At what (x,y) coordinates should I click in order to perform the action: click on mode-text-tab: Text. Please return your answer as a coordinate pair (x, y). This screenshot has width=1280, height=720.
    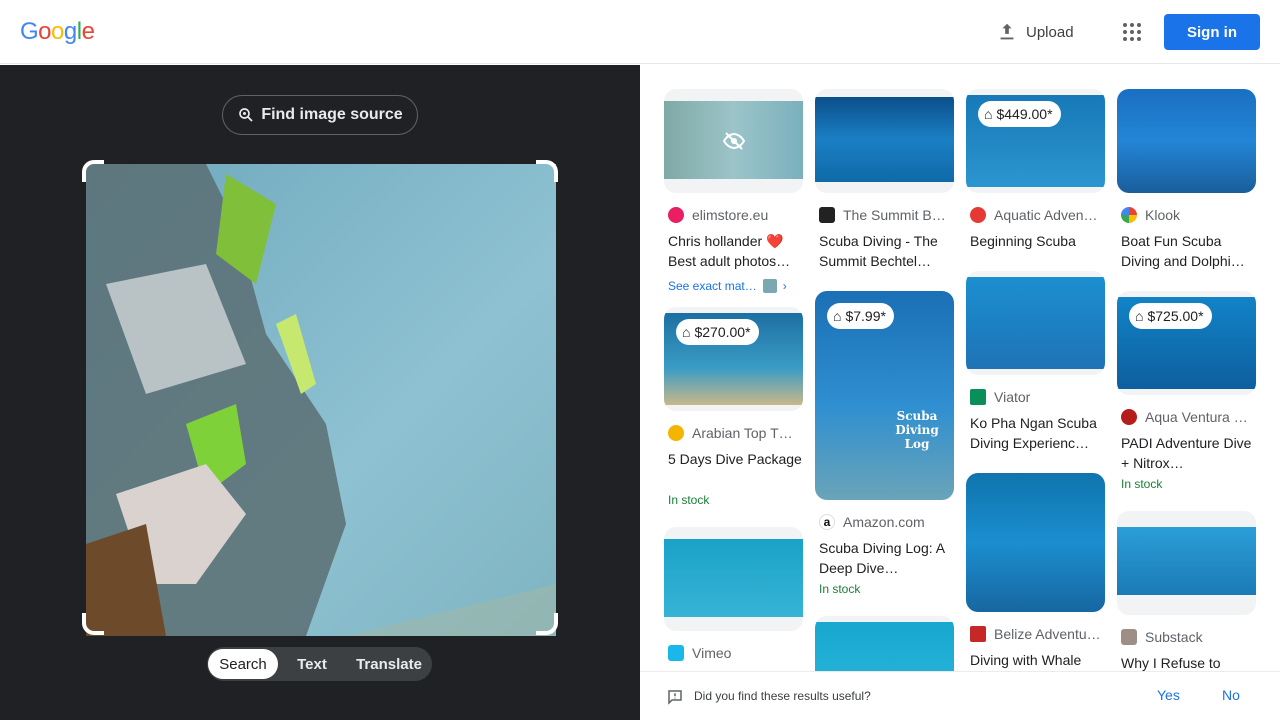
    Looking at the image, I should click on (312, 664).